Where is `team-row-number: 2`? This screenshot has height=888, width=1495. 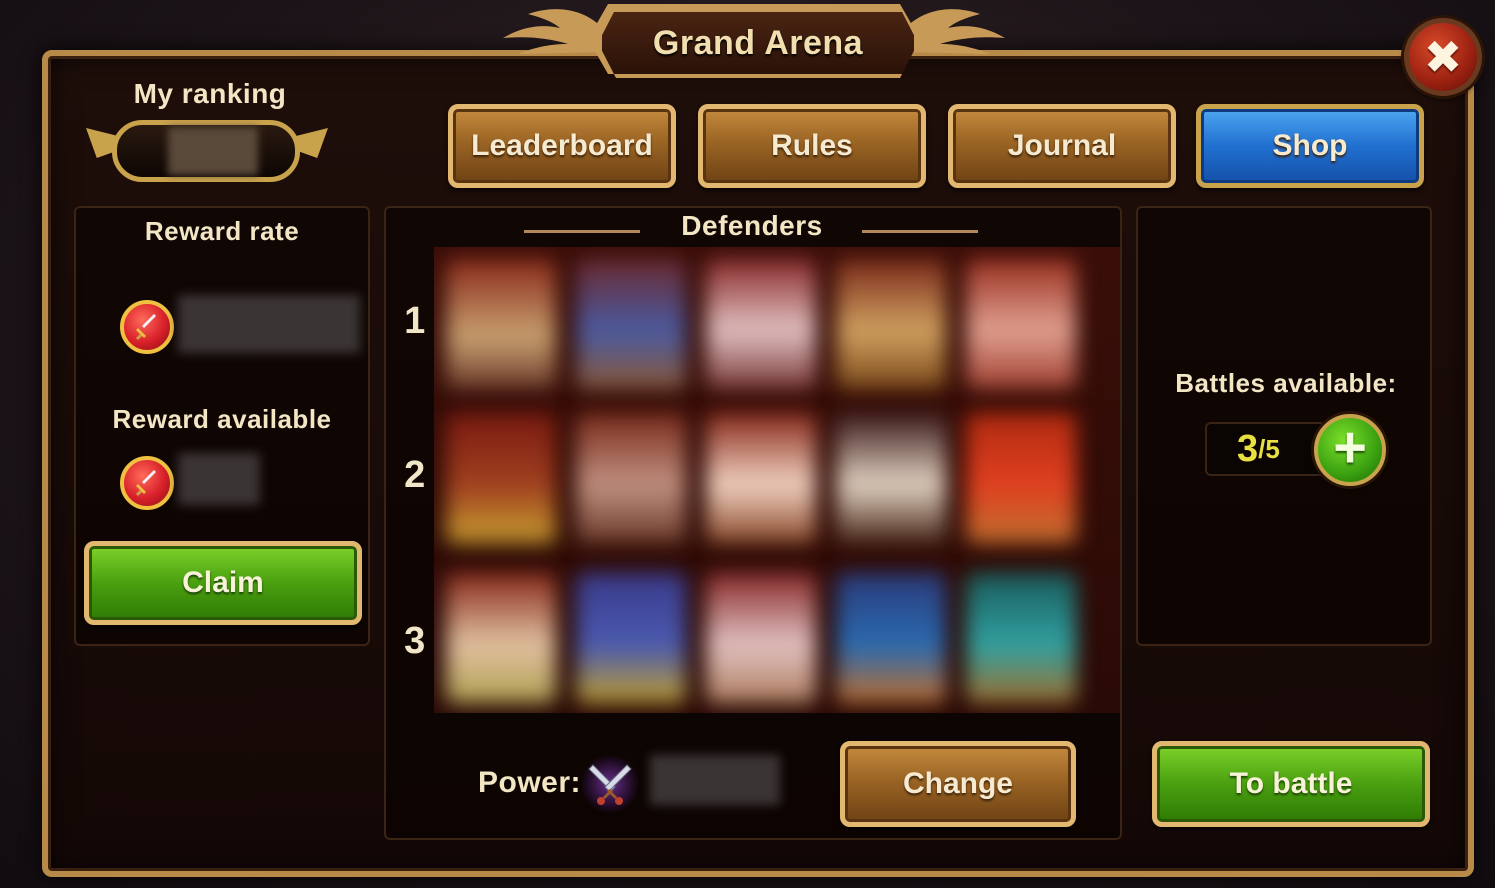 team-row-number: 2 is located at coordinates (415, 475).